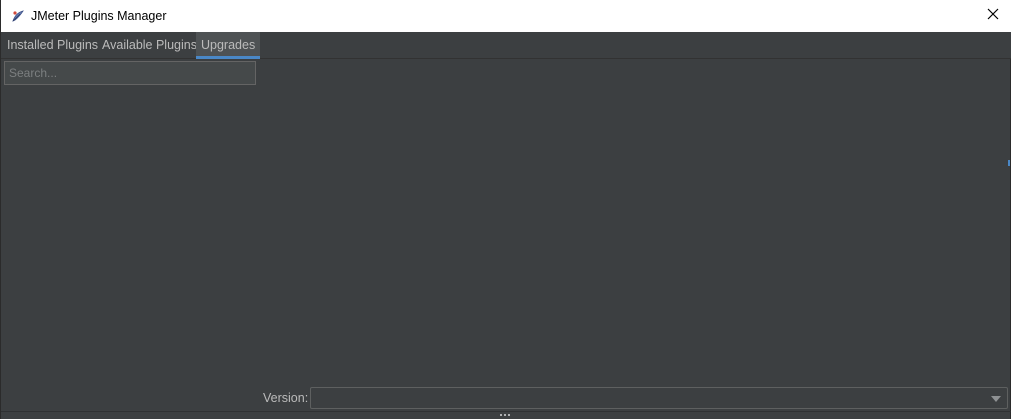 The height and width of the screenshot is (419, 1011). I want to click on title-bar: JMeter Plugins Manager, so click(506, 16).